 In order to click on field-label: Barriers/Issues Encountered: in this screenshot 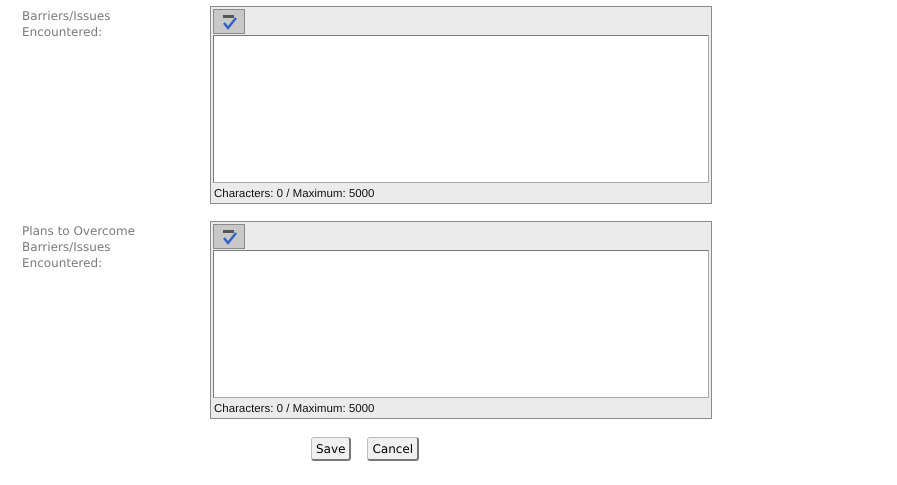, I will do `click(66, 24)`.